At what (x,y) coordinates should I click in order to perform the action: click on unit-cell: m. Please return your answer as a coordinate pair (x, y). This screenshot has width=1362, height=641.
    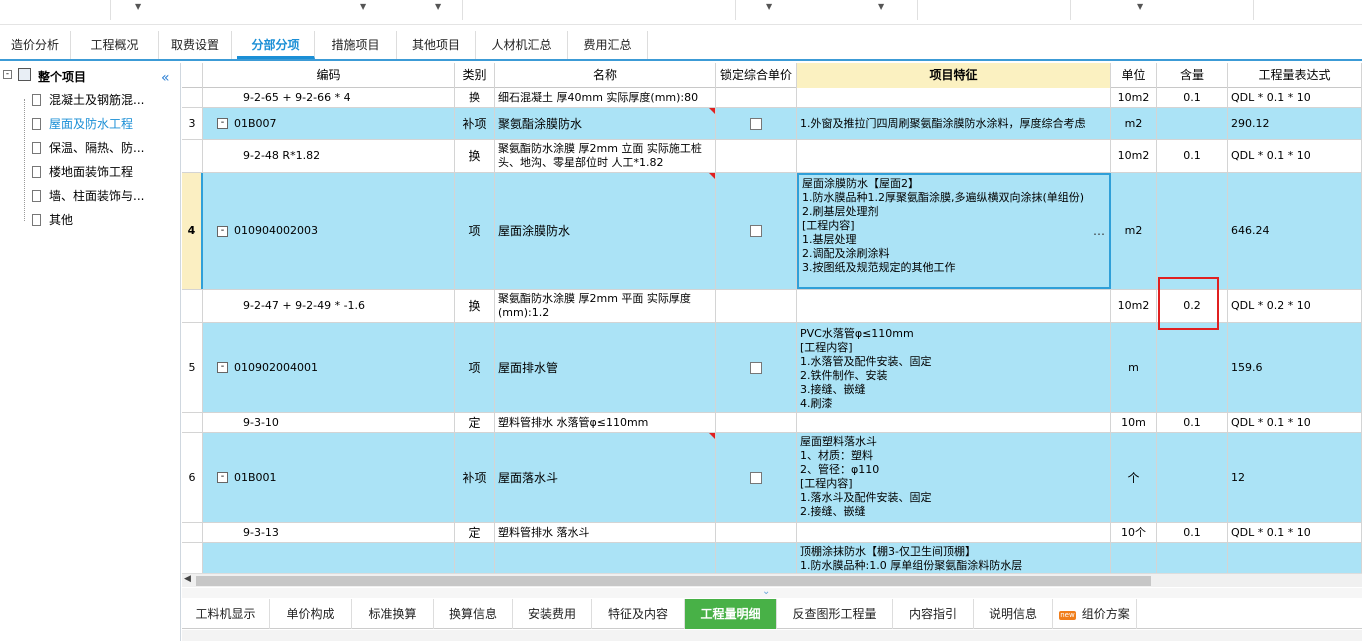
    Looking at the image, I should click on (1134, 367).